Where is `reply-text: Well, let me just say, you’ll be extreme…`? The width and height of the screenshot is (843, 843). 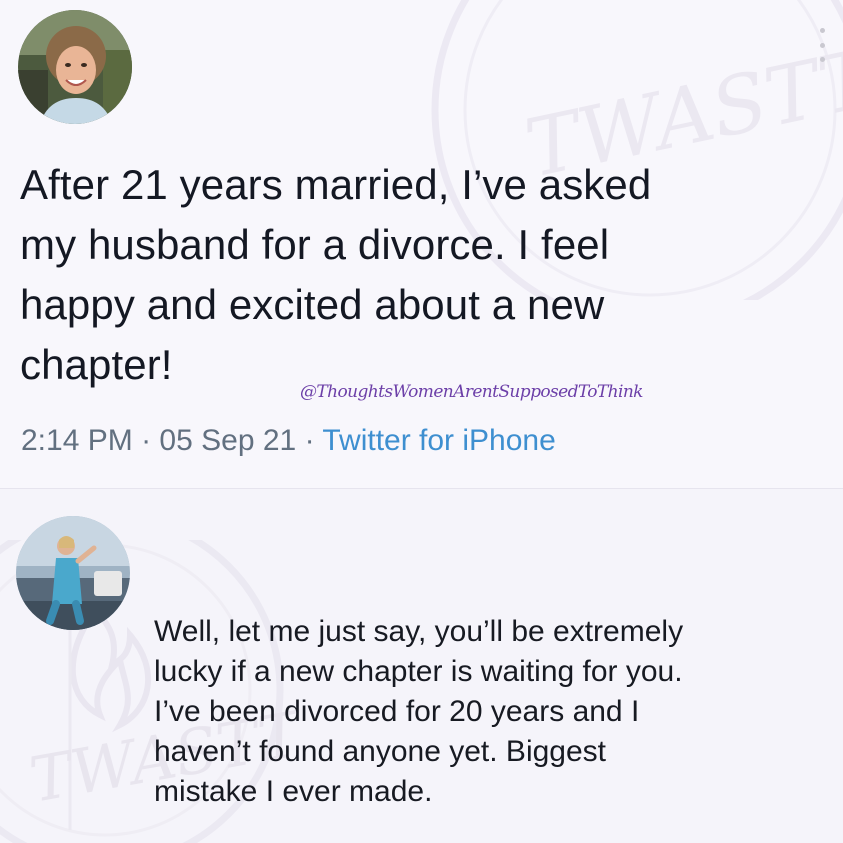
reply-text: Well, let me just say, you’ll be extreme… is located at coordinates (419, 711).